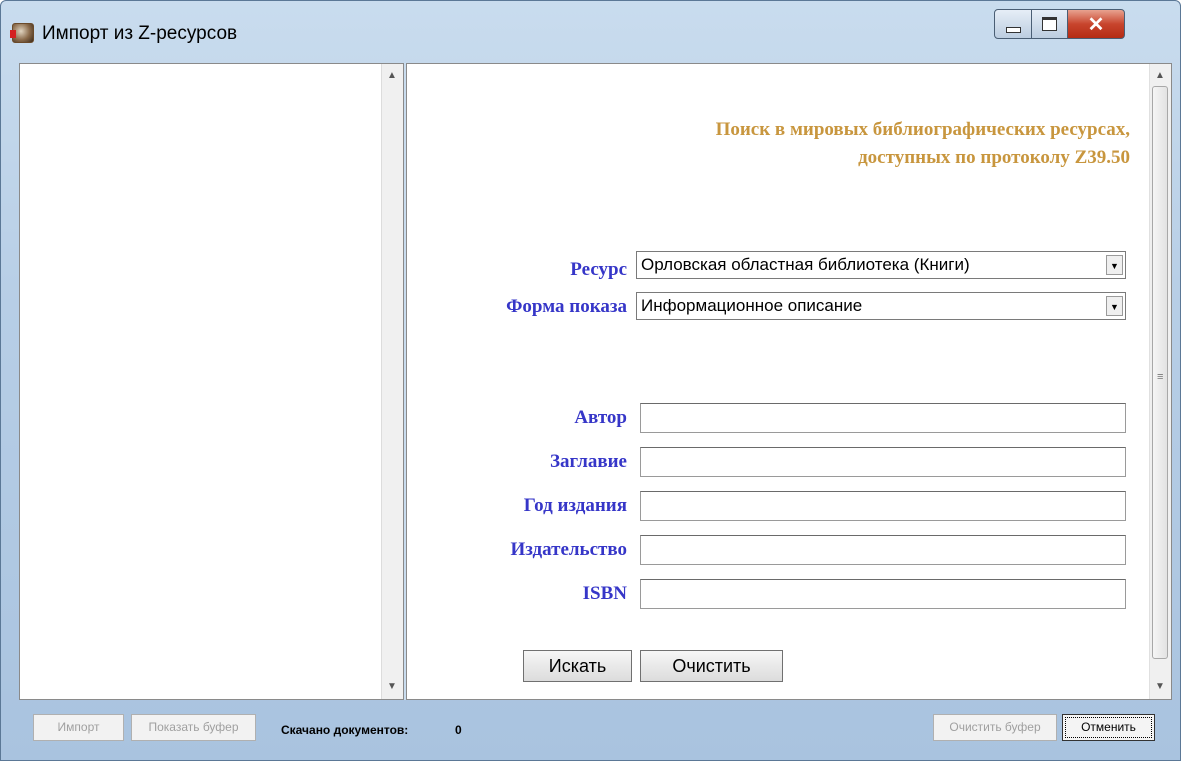  I want to click on display-form-select-value: Информационное описание, so click(752, 305).